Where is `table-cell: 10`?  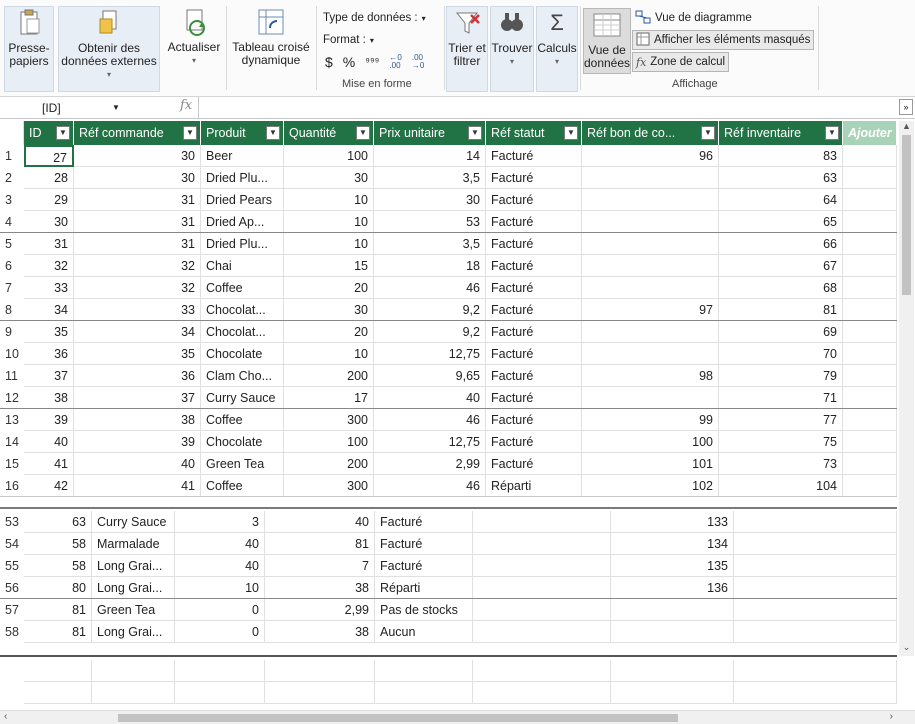 table-cell: 10 is located at coordinates (329, 354).